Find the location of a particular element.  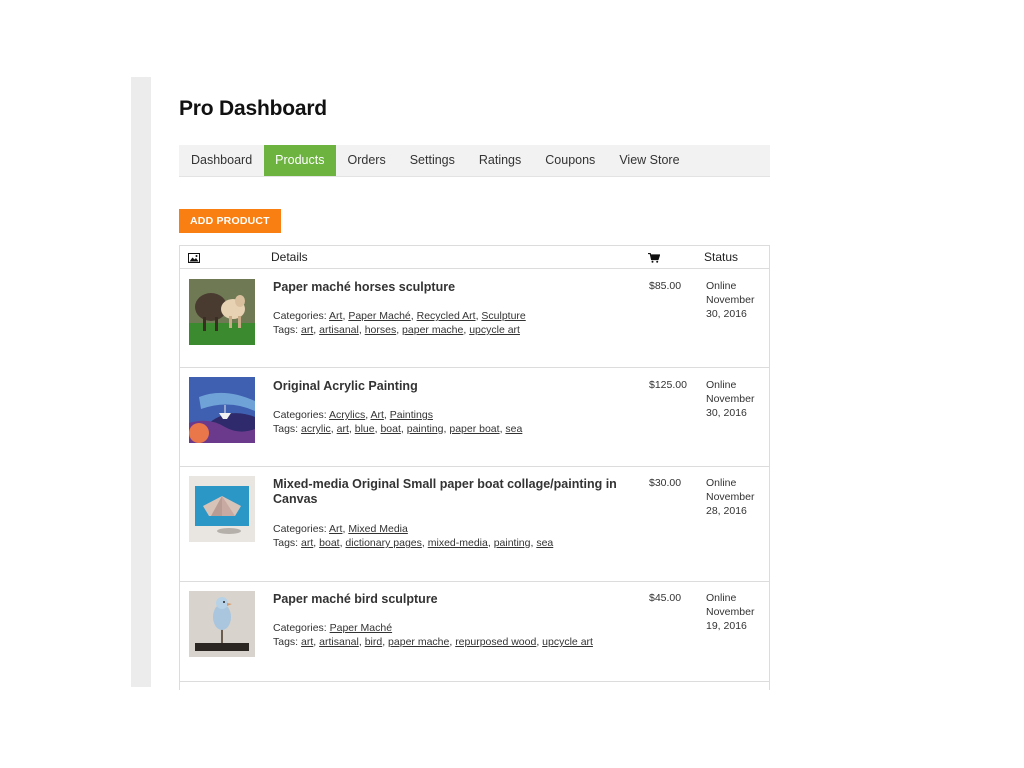

image-icon is located at coordinates (194, 259).